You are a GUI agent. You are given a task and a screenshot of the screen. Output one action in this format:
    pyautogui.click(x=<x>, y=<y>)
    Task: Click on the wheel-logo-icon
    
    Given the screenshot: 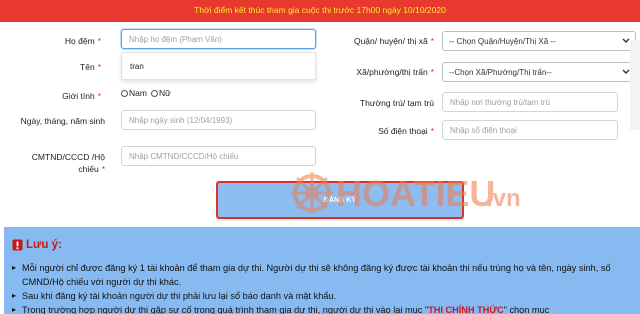 What is the action you would take?
    pyautogui.click(x=312, y=193)
    